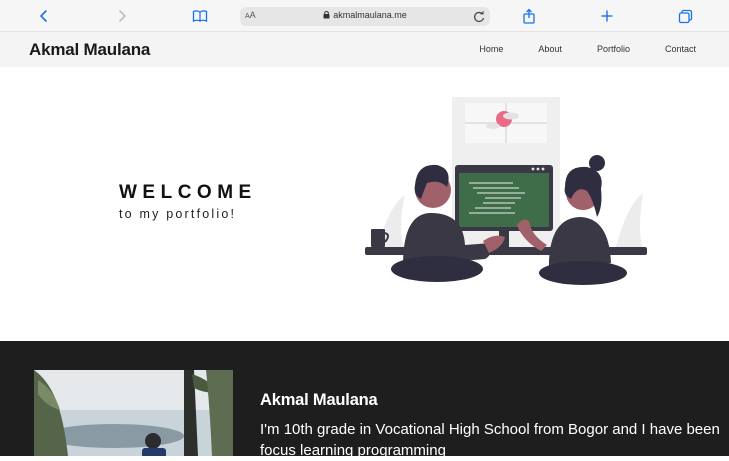  I want to click on lock-icon, so click(326, 15).